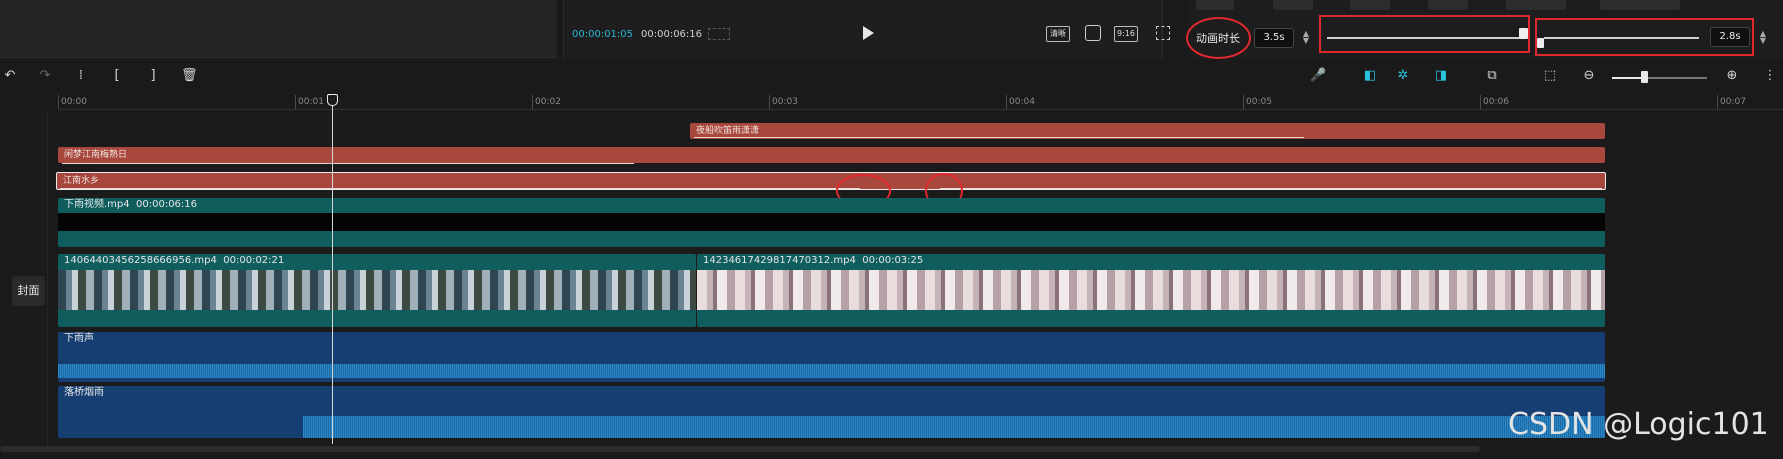 The width and height of the screenshot is (1783, 459). Describe the element at coordinates (79, 338) in the screenshot. I see `clip-name: 下雨声` at that location.